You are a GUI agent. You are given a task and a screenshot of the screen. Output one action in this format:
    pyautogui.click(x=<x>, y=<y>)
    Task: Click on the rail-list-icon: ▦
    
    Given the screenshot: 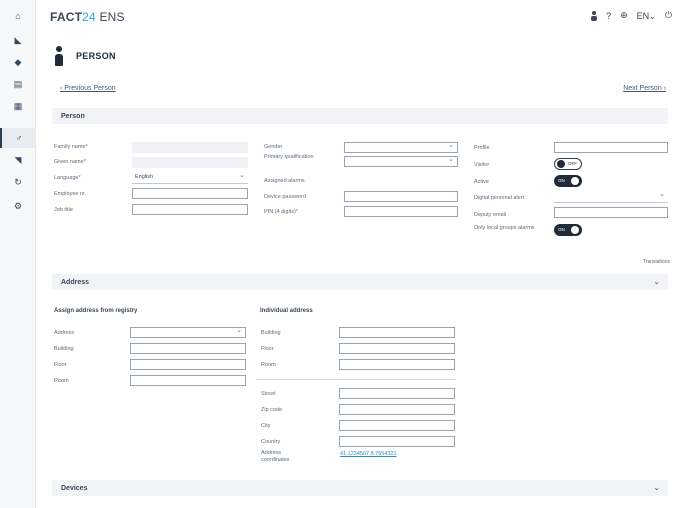 What is the action you would take?
    pyautogui.click(x=18, y=106)
    